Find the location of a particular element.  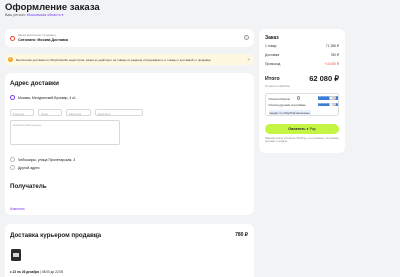

delivery-date: с 22 по 26 декабря is located at coordinates (25, 271).